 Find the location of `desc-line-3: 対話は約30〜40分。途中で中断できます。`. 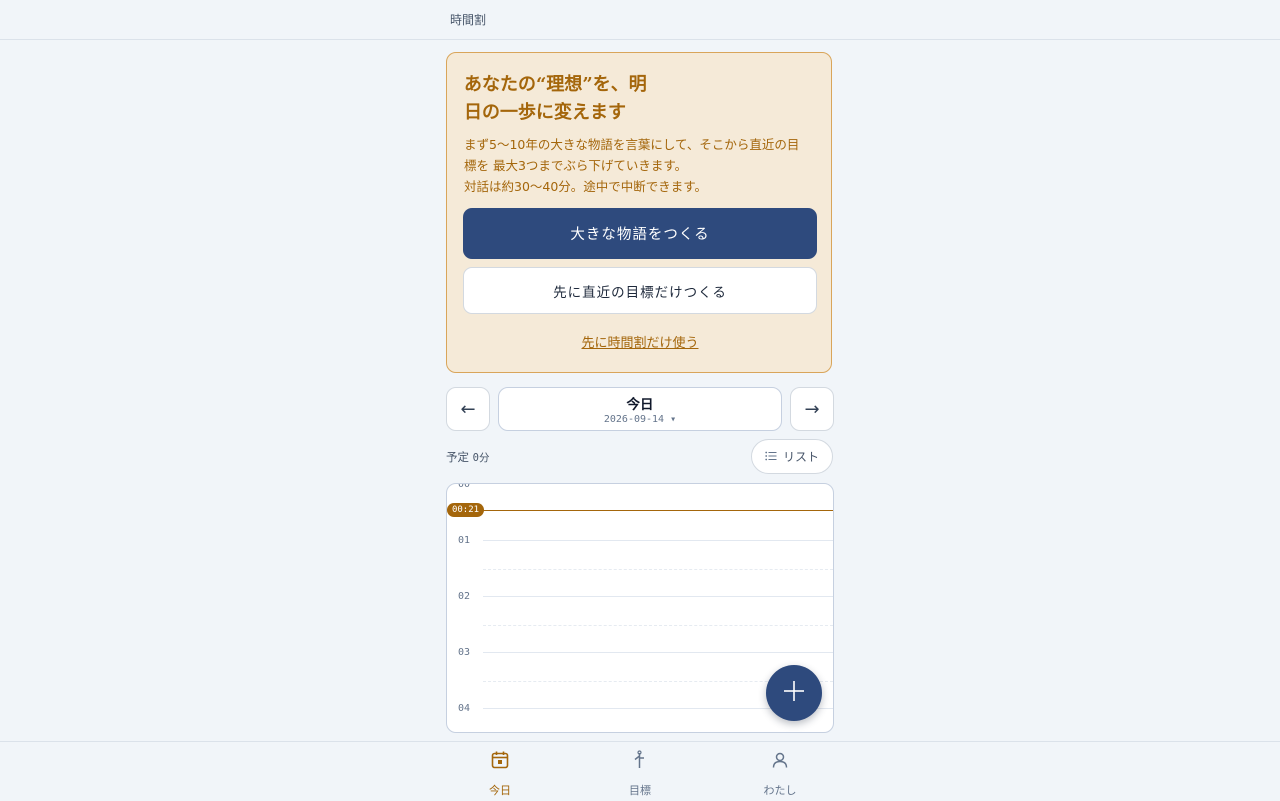

desc-line-3: 対話は約30〜40分。途中で中断できます。 is located at coordinates (586, 186).